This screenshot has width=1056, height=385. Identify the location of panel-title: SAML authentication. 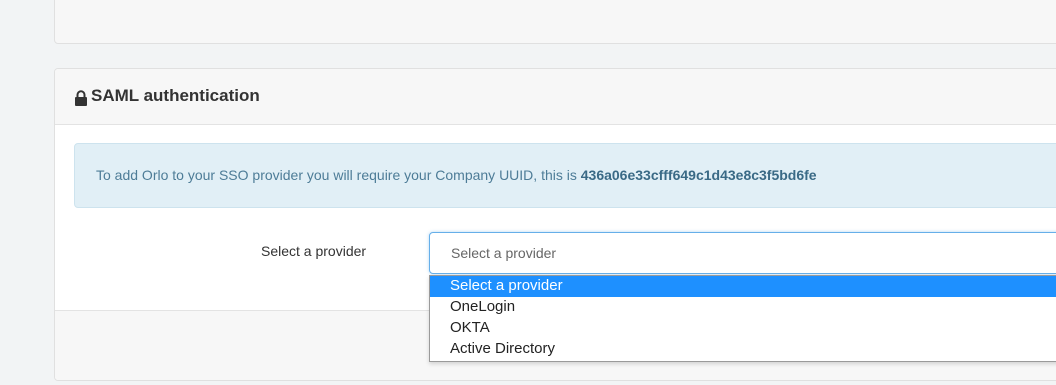
(175, 95).